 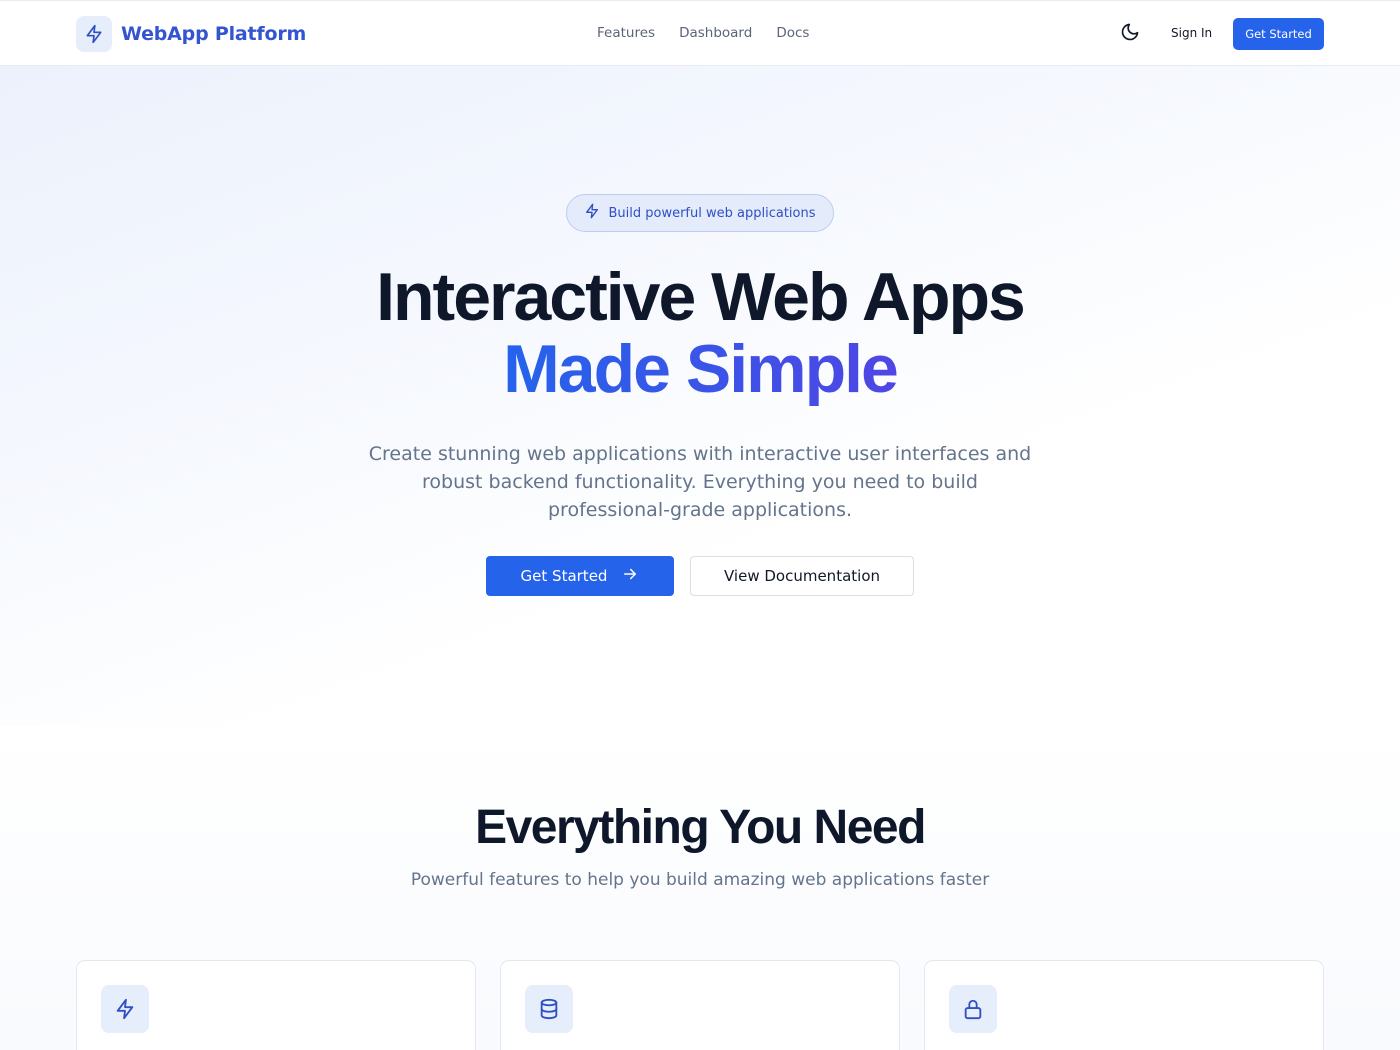 I want to click on hero-title-accent-text: Made Simple, so click(x=701, y=369).